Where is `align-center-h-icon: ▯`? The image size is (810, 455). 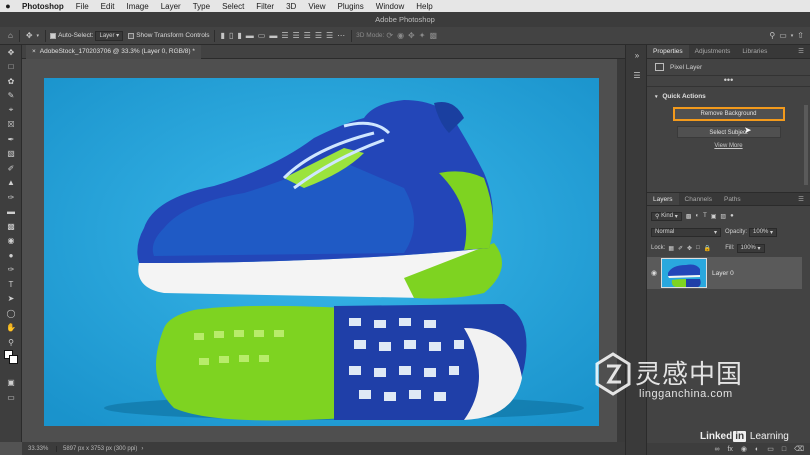
align-center-h-icon: ▯ is located at coordinates (231, 35).